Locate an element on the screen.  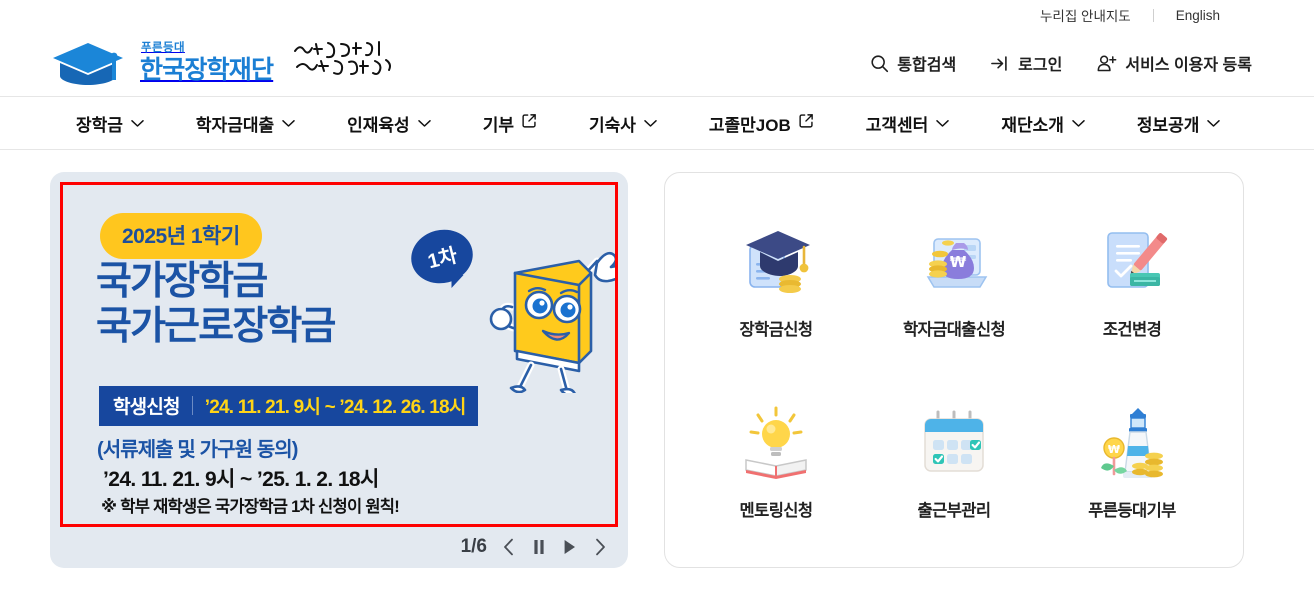
banner-apply-period: ’24. 11. 21. 9시 ~ ’24. 12. 26. 18시 is located at coordinates (335, 407).